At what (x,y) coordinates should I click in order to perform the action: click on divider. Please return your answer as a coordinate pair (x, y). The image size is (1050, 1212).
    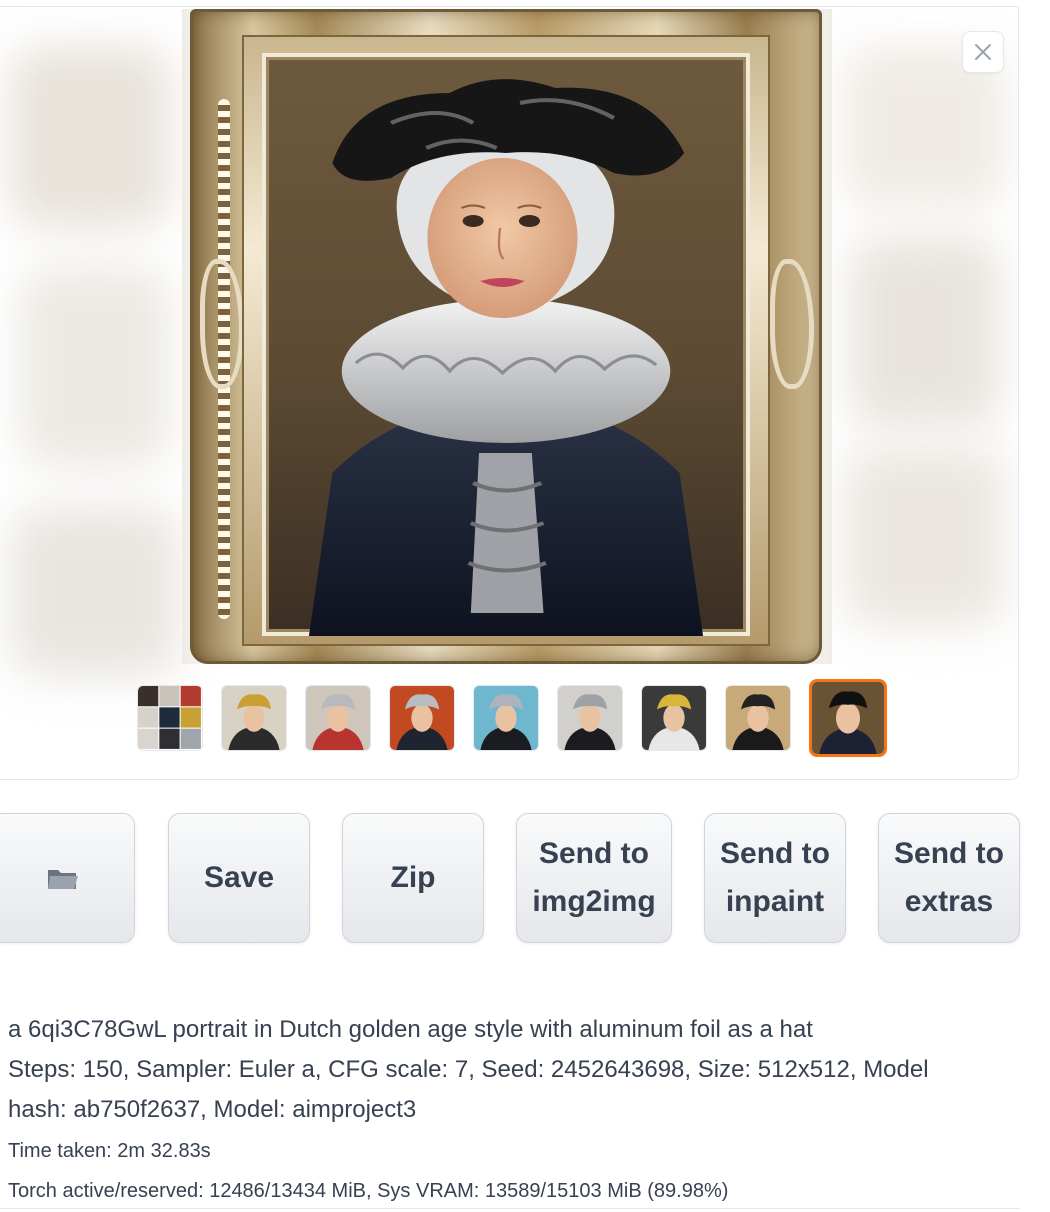
    Looking at the image, I should click on (510, 1208).